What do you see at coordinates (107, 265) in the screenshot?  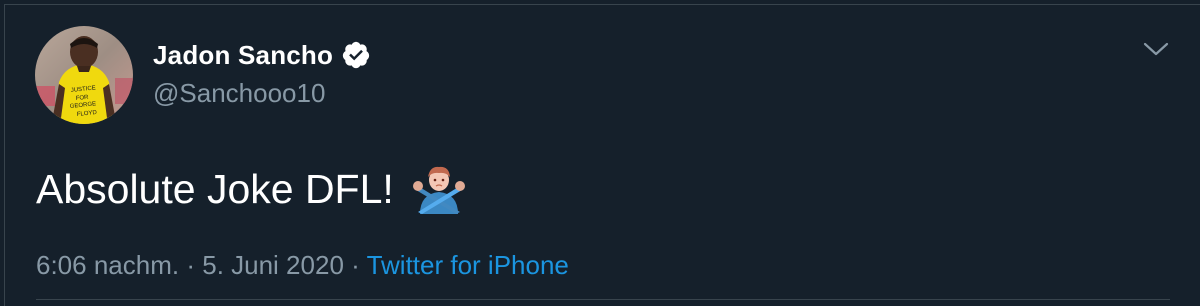 I see `tweet-time: 6:06 nachm.` at bounding box center [107, 265].